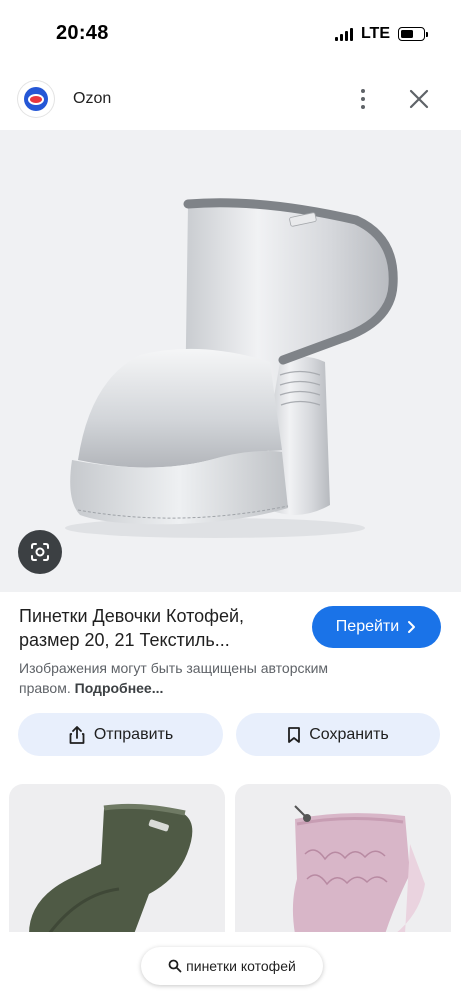  Describe the element at coordinates (343, 34) in the screenshot. I see `signal-icon` at that location.